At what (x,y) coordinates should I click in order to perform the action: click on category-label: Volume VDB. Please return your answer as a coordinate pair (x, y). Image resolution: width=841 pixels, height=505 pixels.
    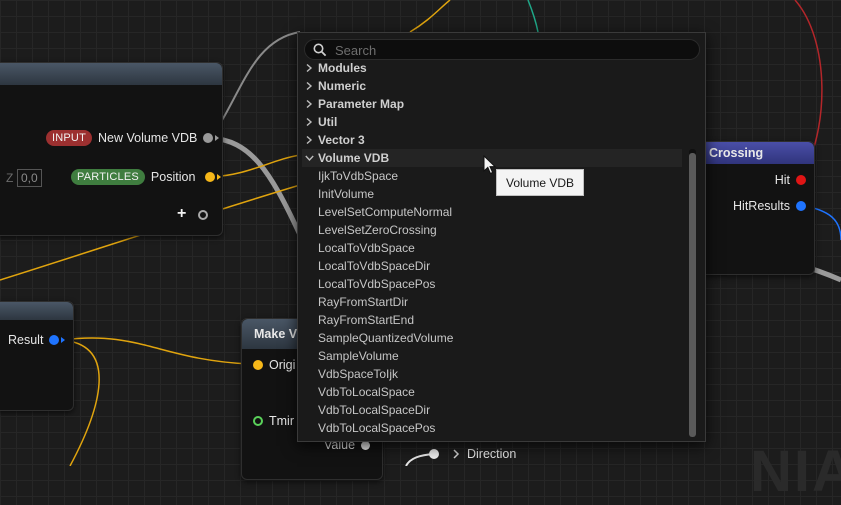
    Looking at the image, I should click on (354, 158).